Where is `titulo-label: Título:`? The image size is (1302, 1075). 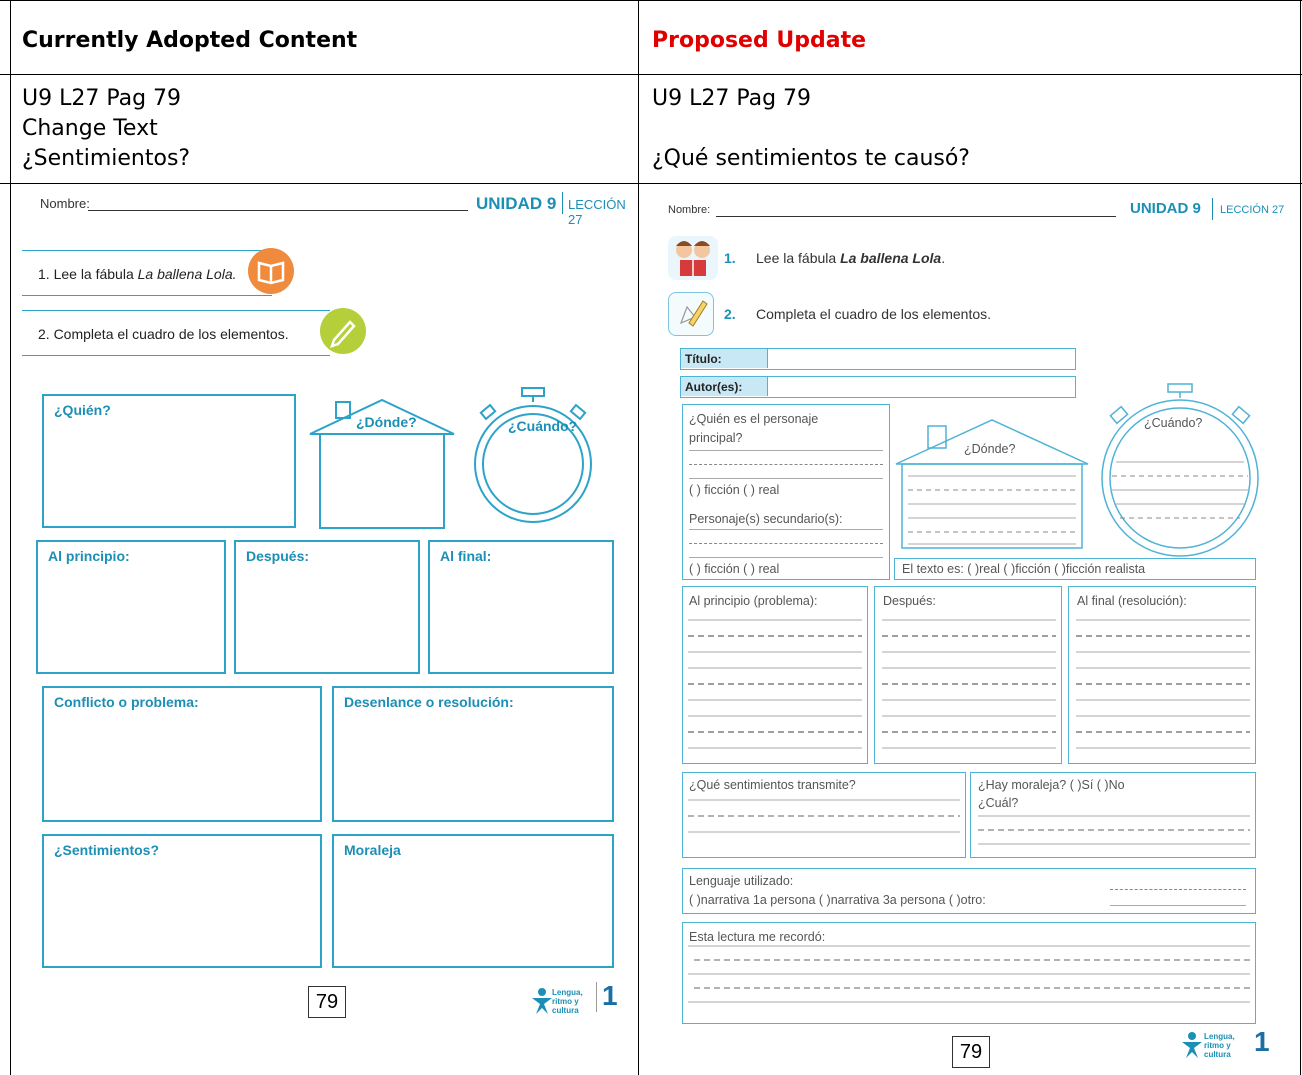
titulo-label: Título: is located at coordinates (703, 359).